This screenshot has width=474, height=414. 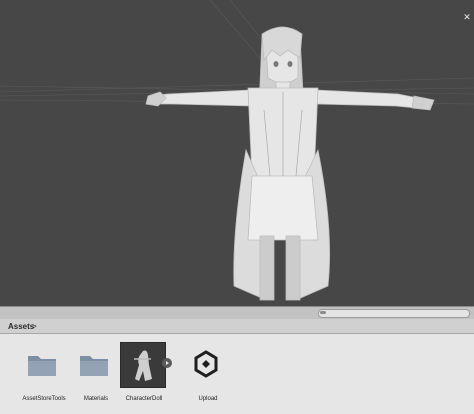 What do you see at coordinates (143, 365) in the screenshot?
I see `model-thumbnail-icon` at bounding box center [143, 365].